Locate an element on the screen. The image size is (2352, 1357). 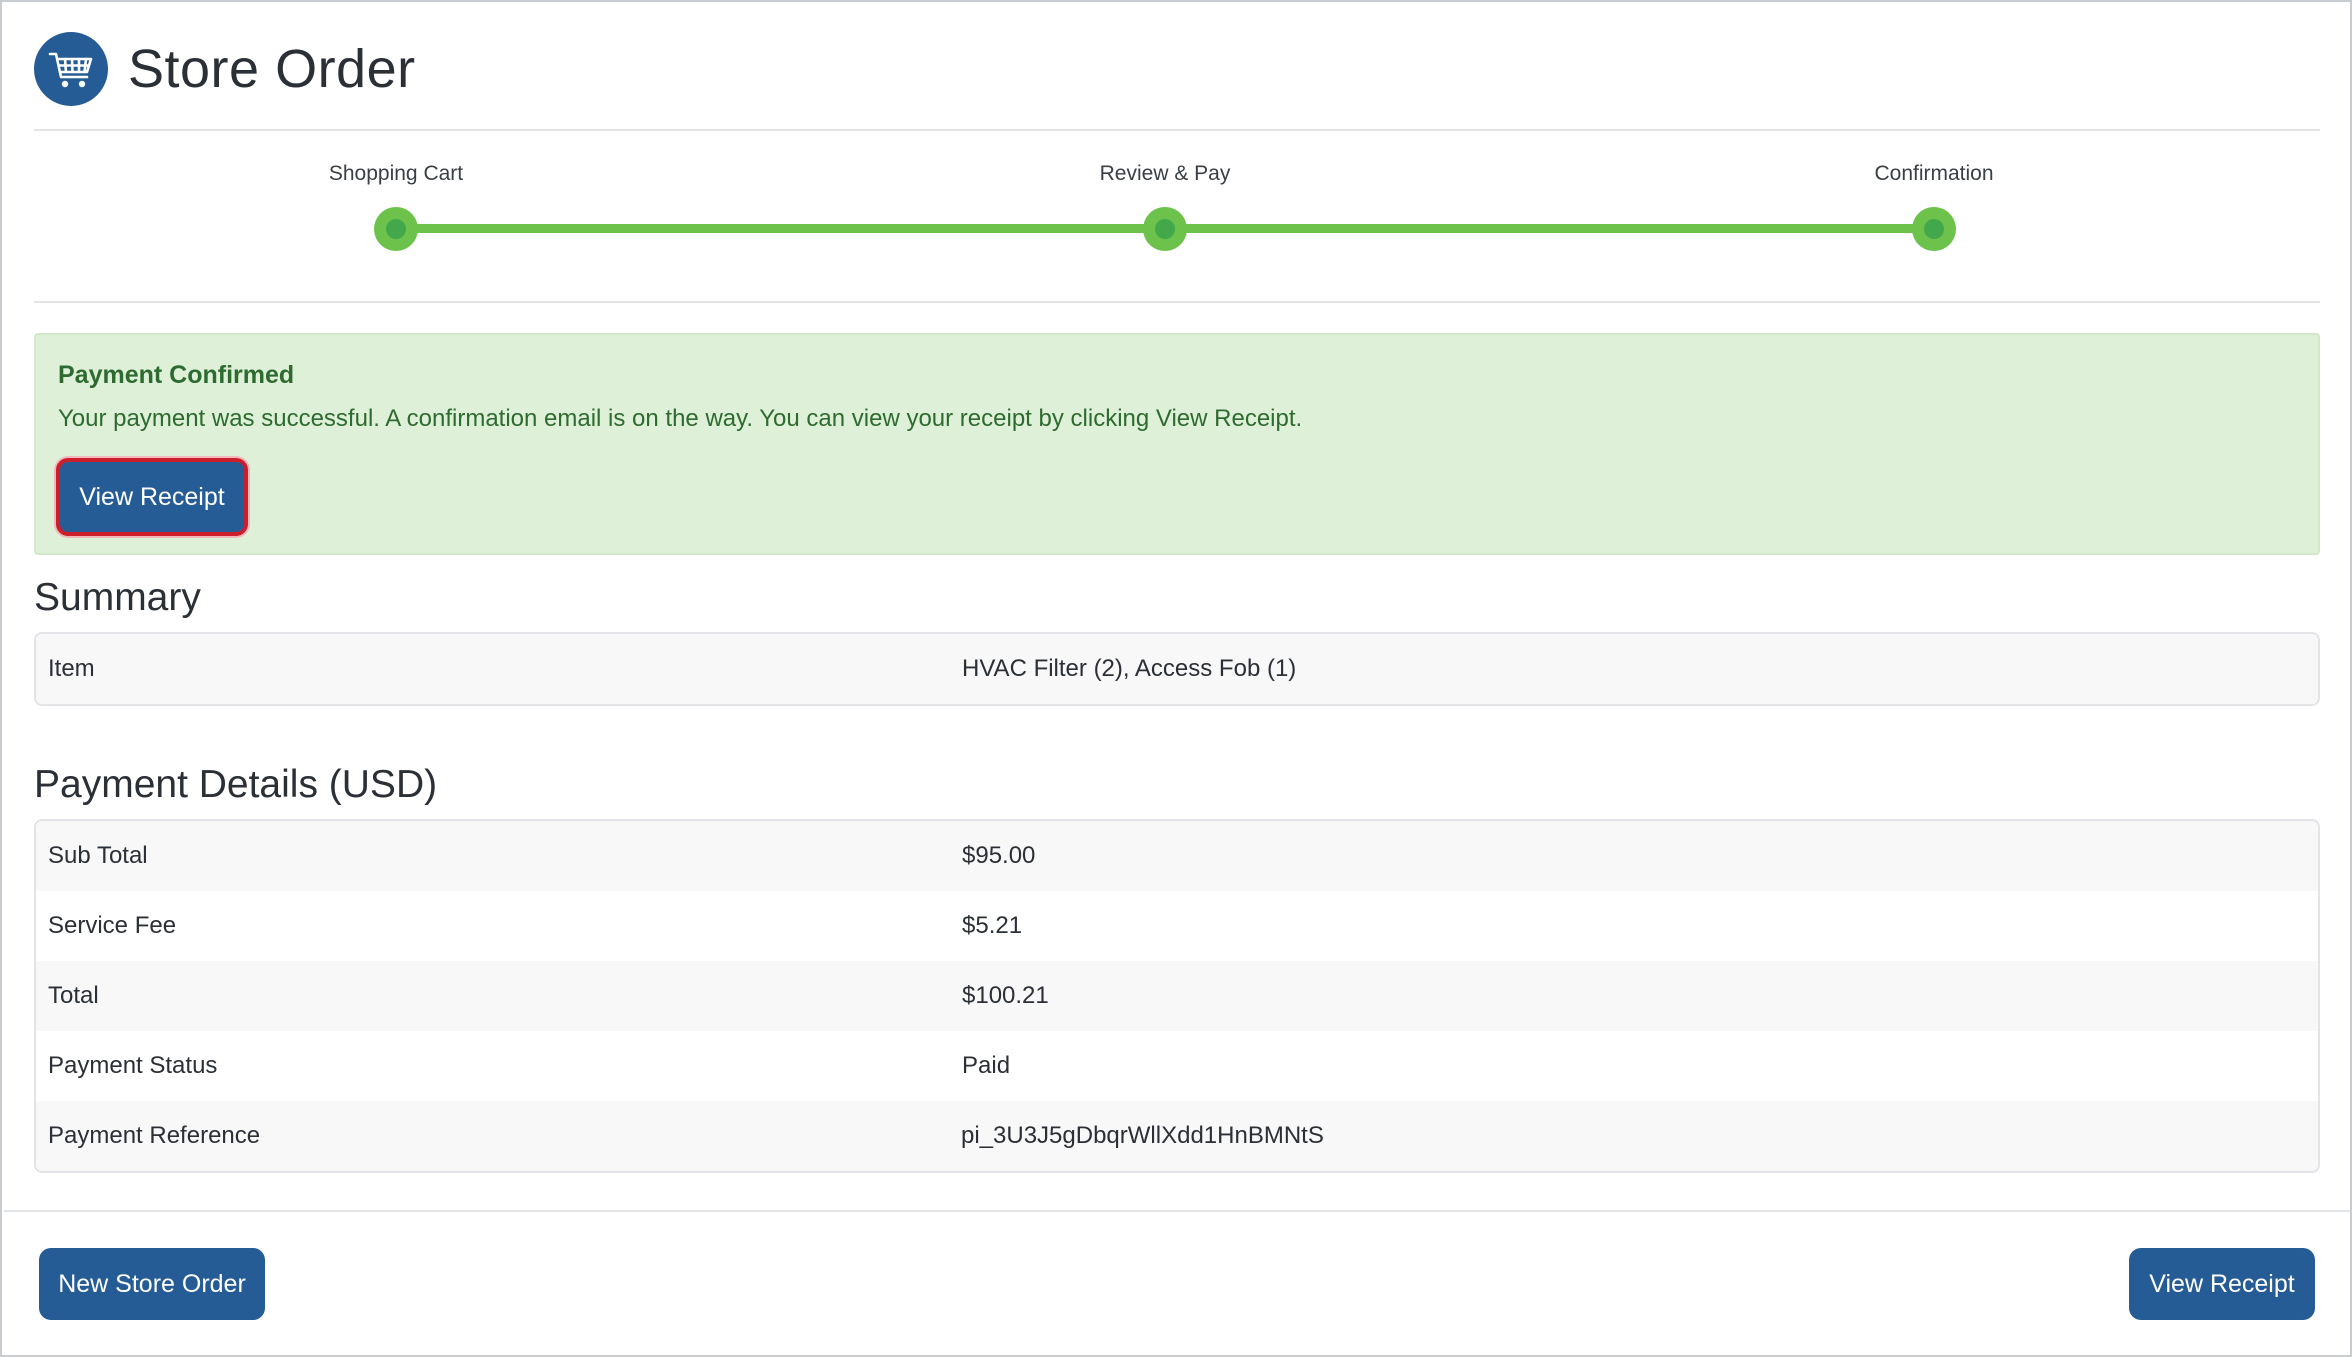
payment-details-heading: Payment Details (USD) is located at coordinates (236, 784).